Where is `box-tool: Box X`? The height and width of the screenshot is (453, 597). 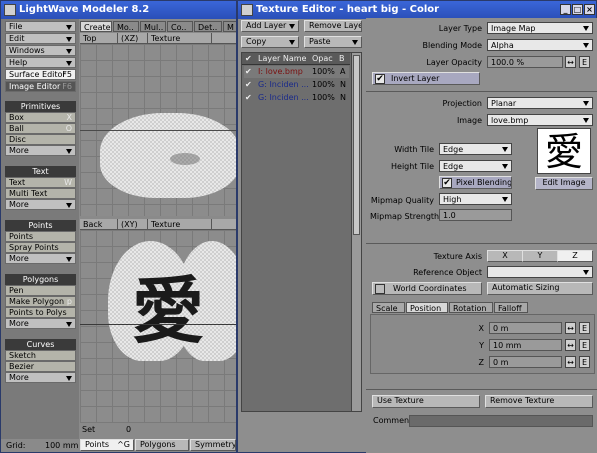
box-tool: Box X is located at coordinates (40, 117).